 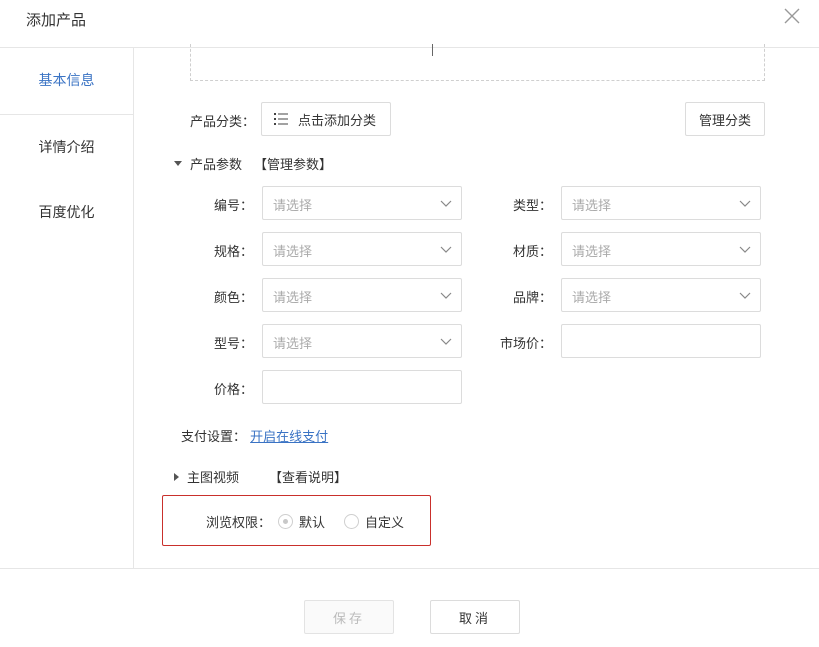 I want to click on category-label: 产品分类：, so click(x=223, y=122).